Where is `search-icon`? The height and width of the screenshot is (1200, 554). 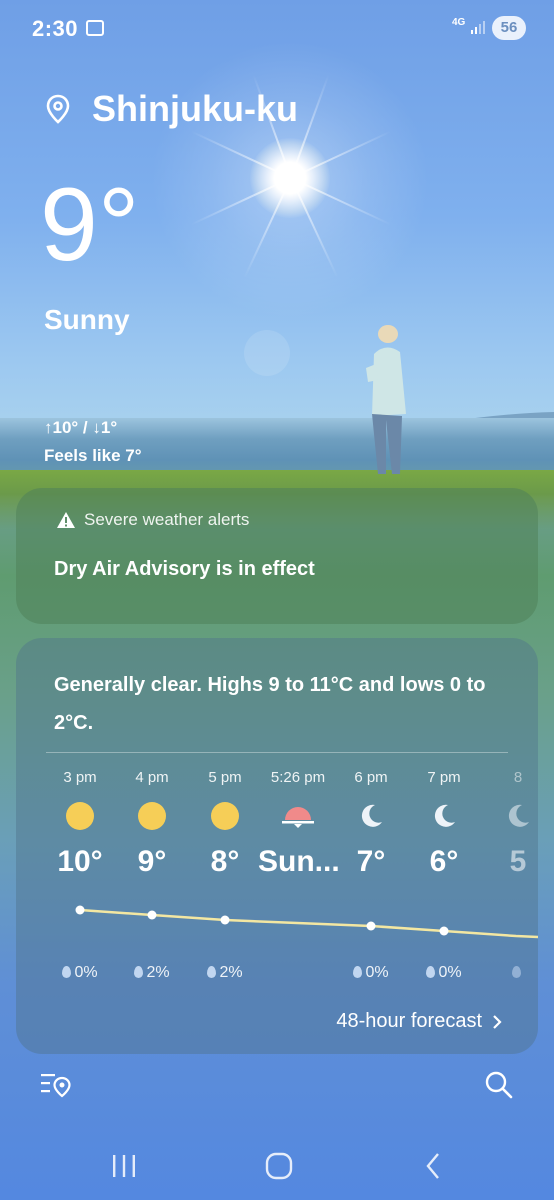 search-icon is located at coordinates (499, 1085).